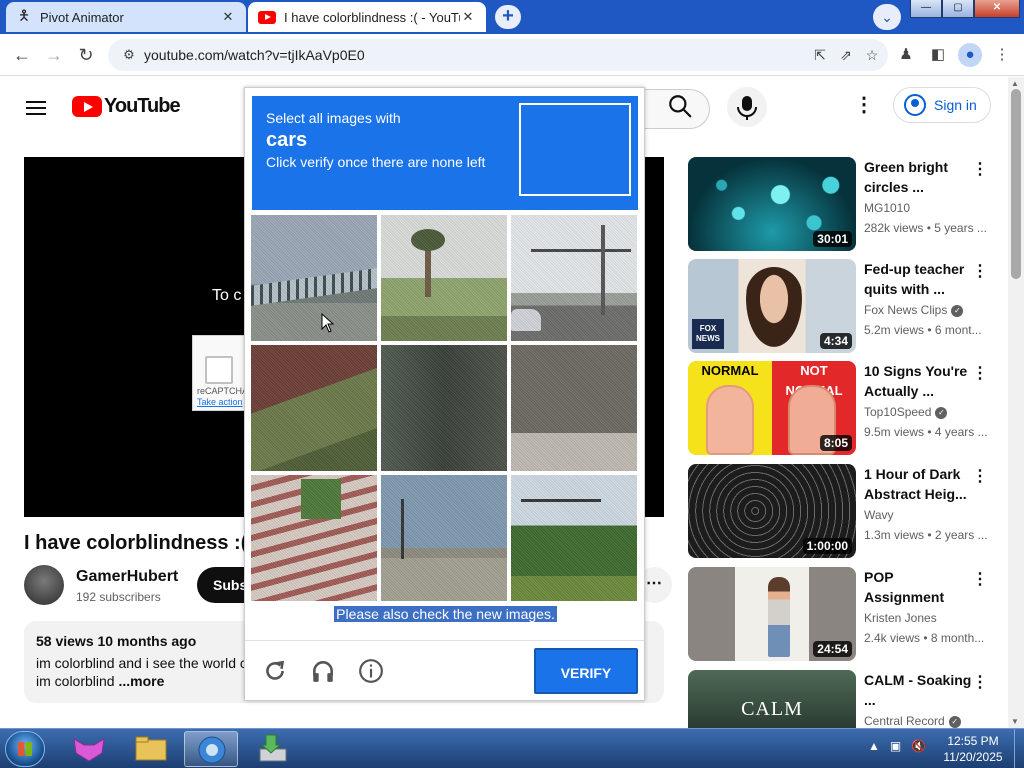 Image resolution: width=1024 pixels, height=768 pixels. What do you see at coordinates (864, 105) in the screenshot?
I see `settings-kebab-icon: ⋮` at bounding box center [864, 105].